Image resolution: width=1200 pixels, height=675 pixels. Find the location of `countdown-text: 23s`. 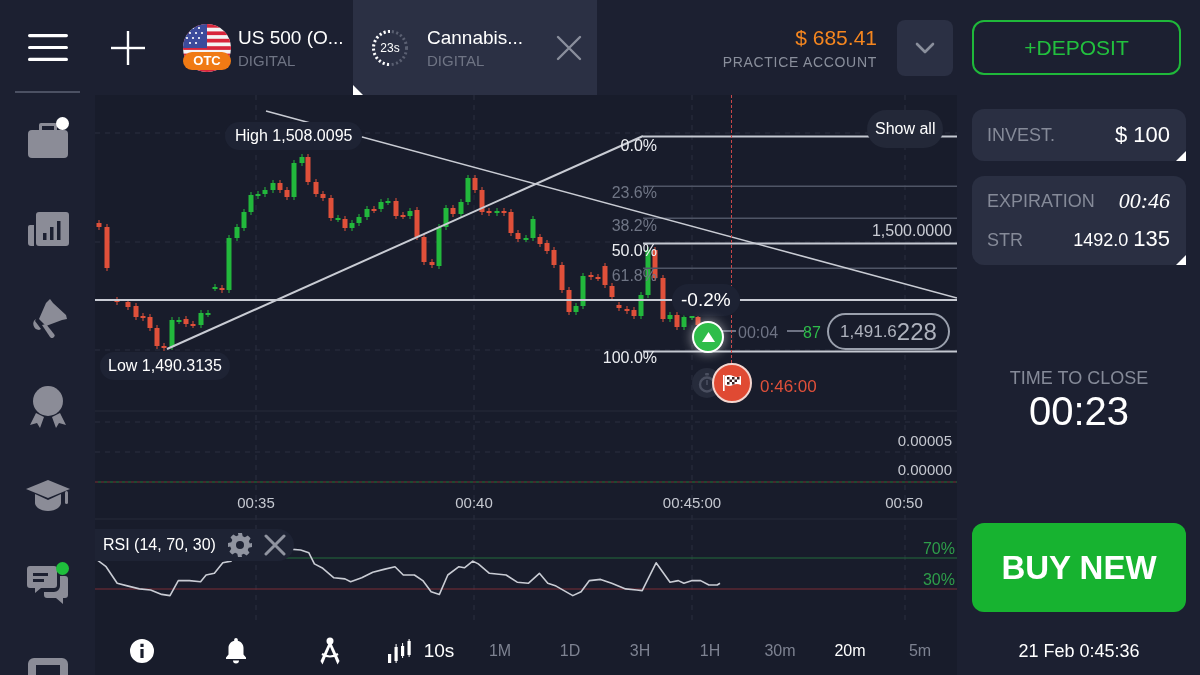

countdown-text: 23s is located at coordinates (390, 47).